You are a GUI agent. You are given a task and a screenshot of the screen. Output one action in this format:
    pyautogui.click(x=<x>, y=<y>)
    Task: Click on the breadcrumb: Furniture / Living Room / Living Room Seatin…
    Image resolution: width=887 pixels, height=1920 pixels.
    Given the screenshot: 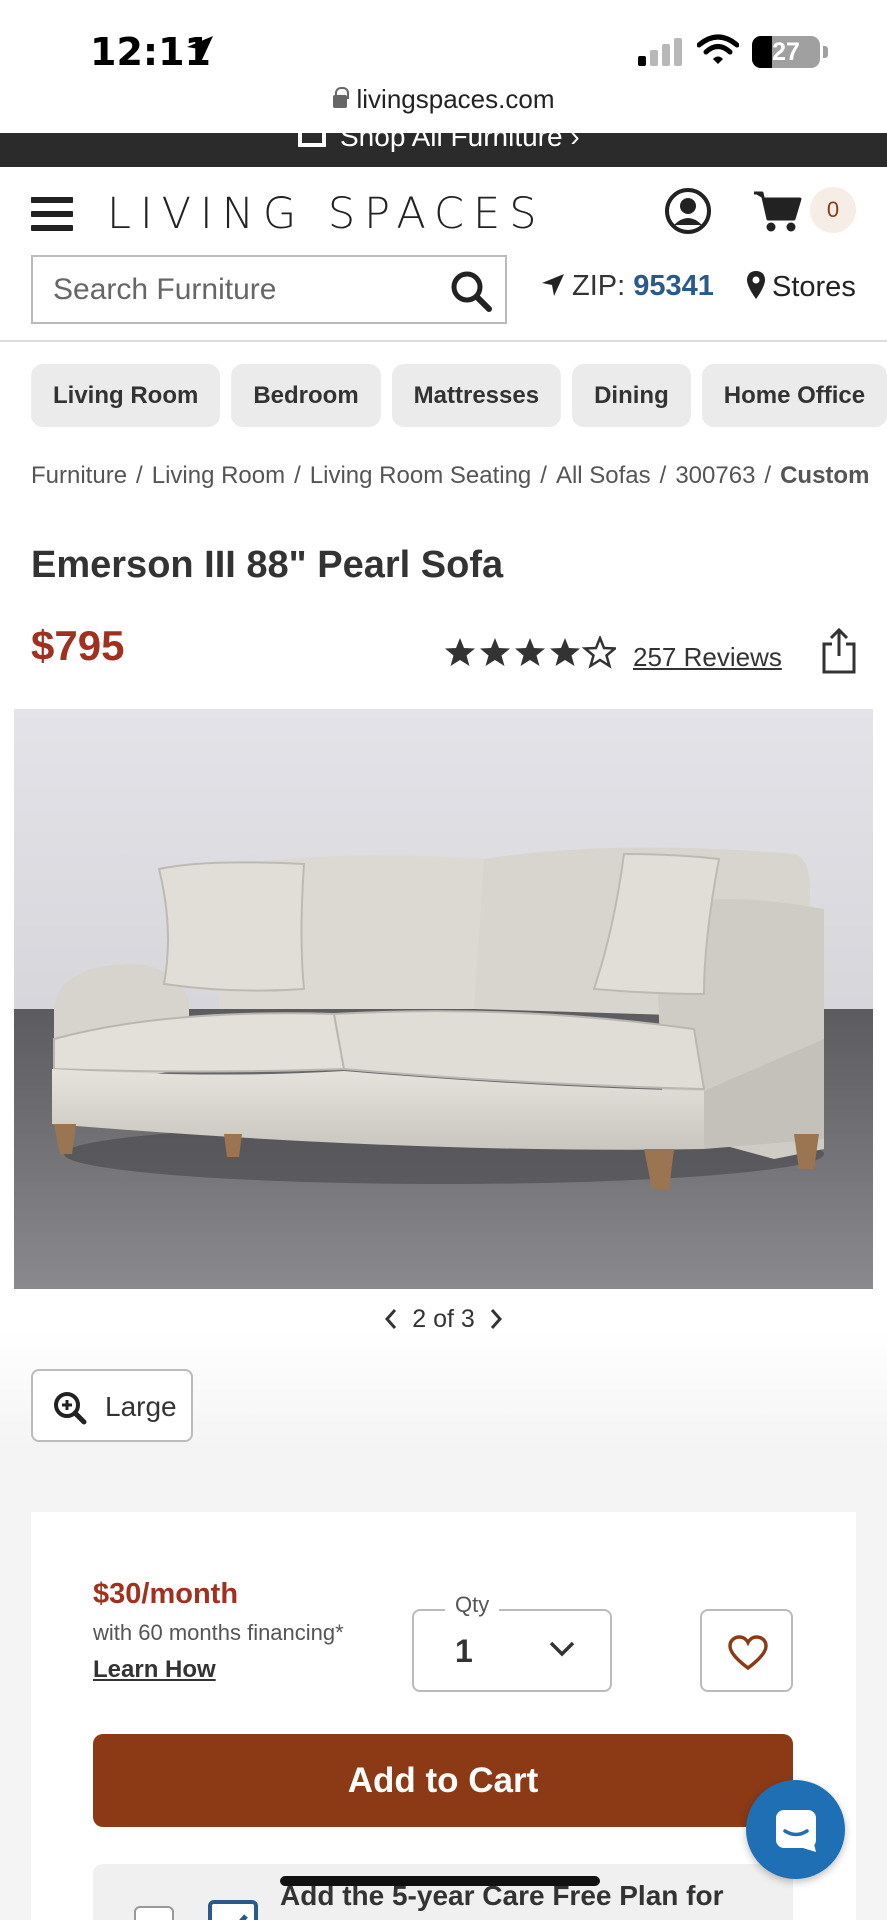 What is the action you would take?
    pyautogui.click(x=450, y=476)
    